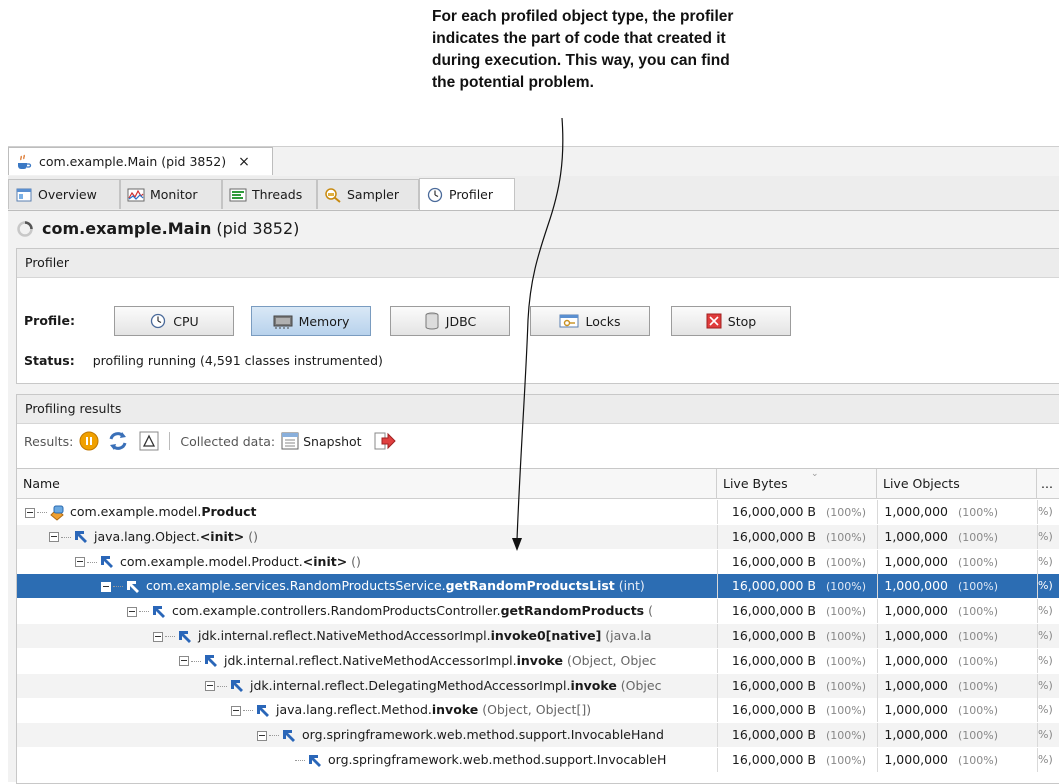 This screenshot has height=784, width=1059. Describe the element at coordinates (140, 161) in the screenshot. I see `document-tab: com.example.Main (pid 3852) ×` at that location.